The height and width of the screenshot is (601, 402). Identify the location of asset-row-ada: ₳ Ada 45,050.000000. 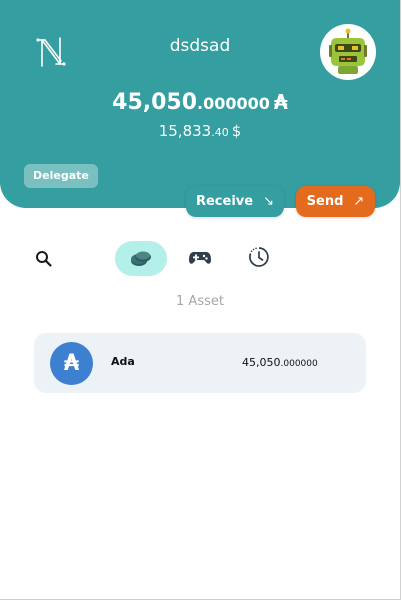
(200, 363).